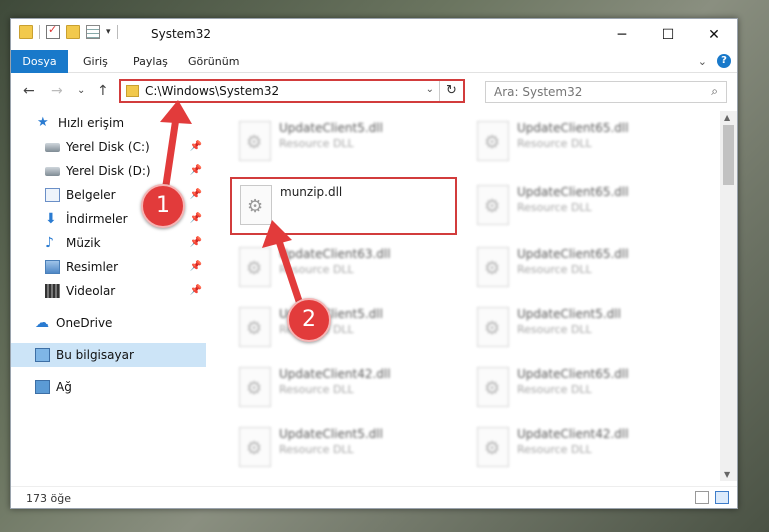 This screenshot has width=769, height=532. I want to click on refresh-icon: ↻, so click(451, 91).